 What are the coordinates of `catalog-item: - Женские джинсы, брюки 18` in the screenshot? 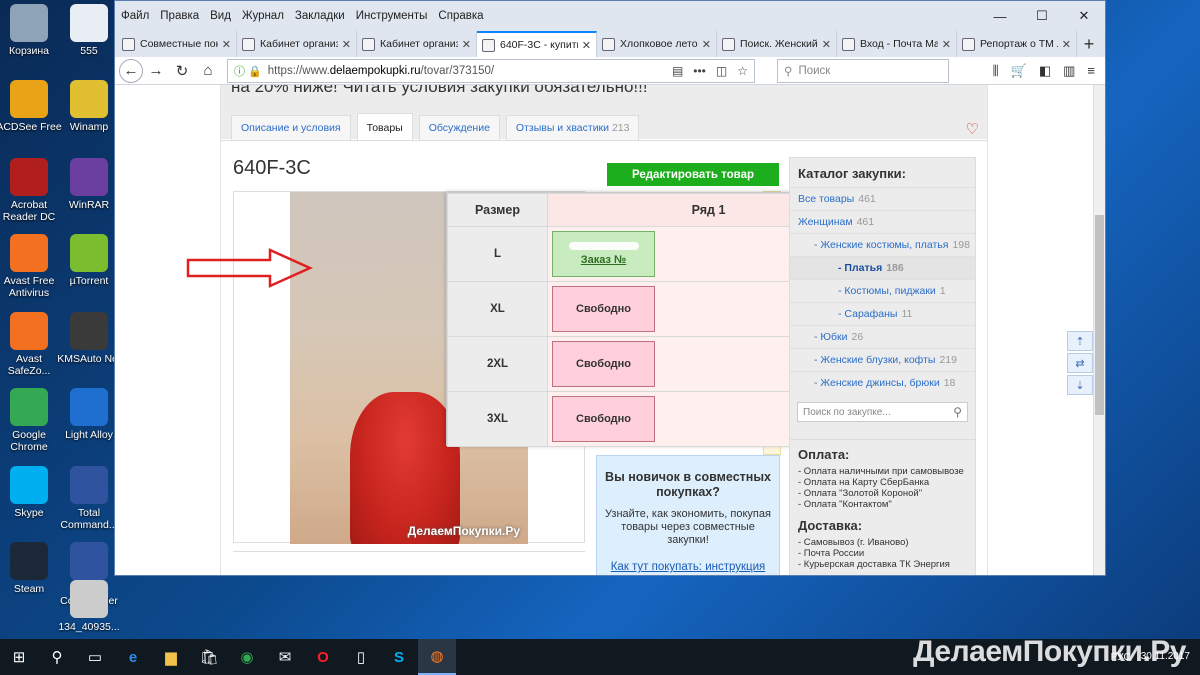 It's located at (882, 382).